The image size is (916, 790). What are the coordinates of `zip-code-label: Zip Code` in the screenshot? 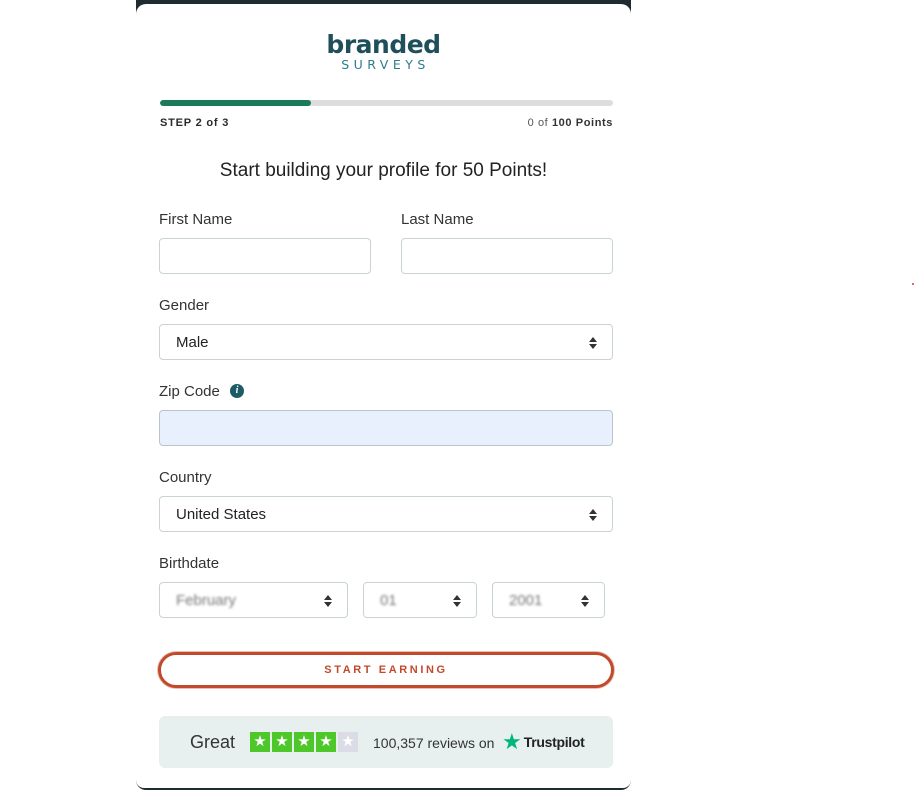 It's located at (189, 391).